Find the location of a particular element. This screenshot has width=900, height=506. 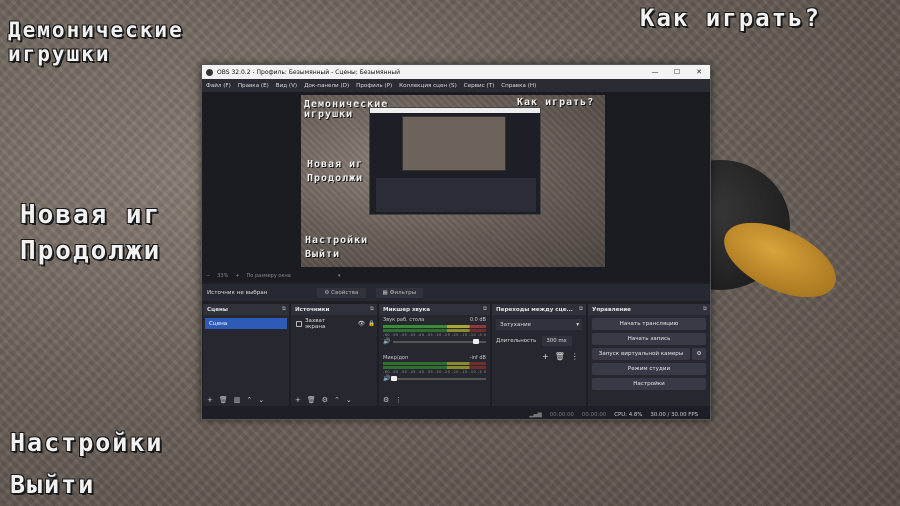

preview-exit: Выйти is located at coordinates (323, 254).